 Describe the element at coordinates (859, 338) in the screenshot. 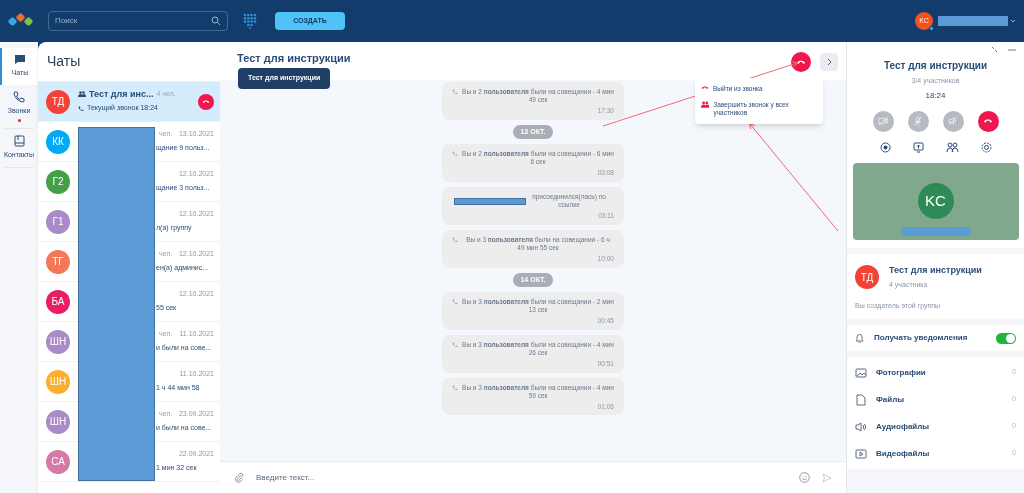

I see `bell-icon` at that location.